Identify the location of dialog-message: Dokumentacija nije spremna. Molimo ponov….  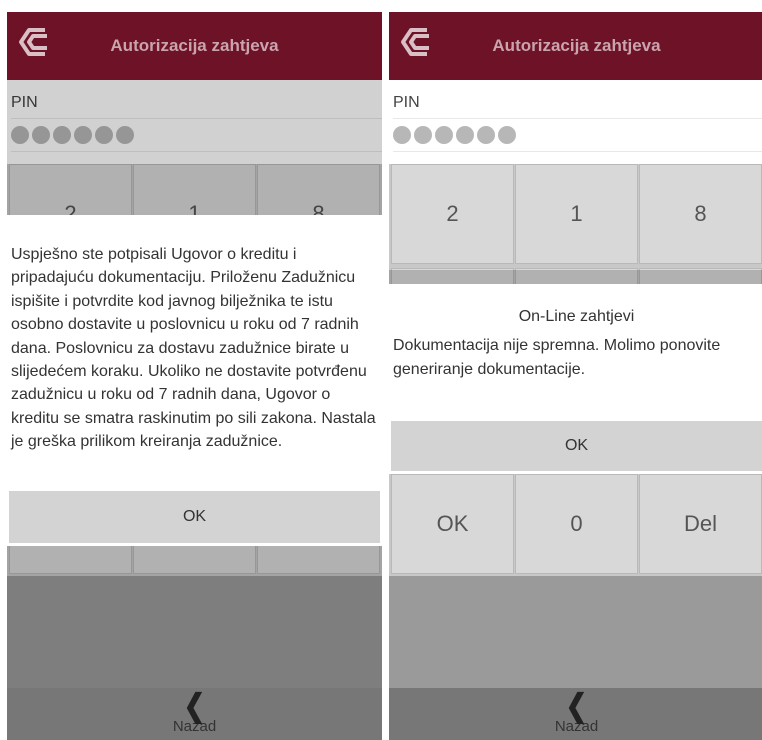
(557, 357).